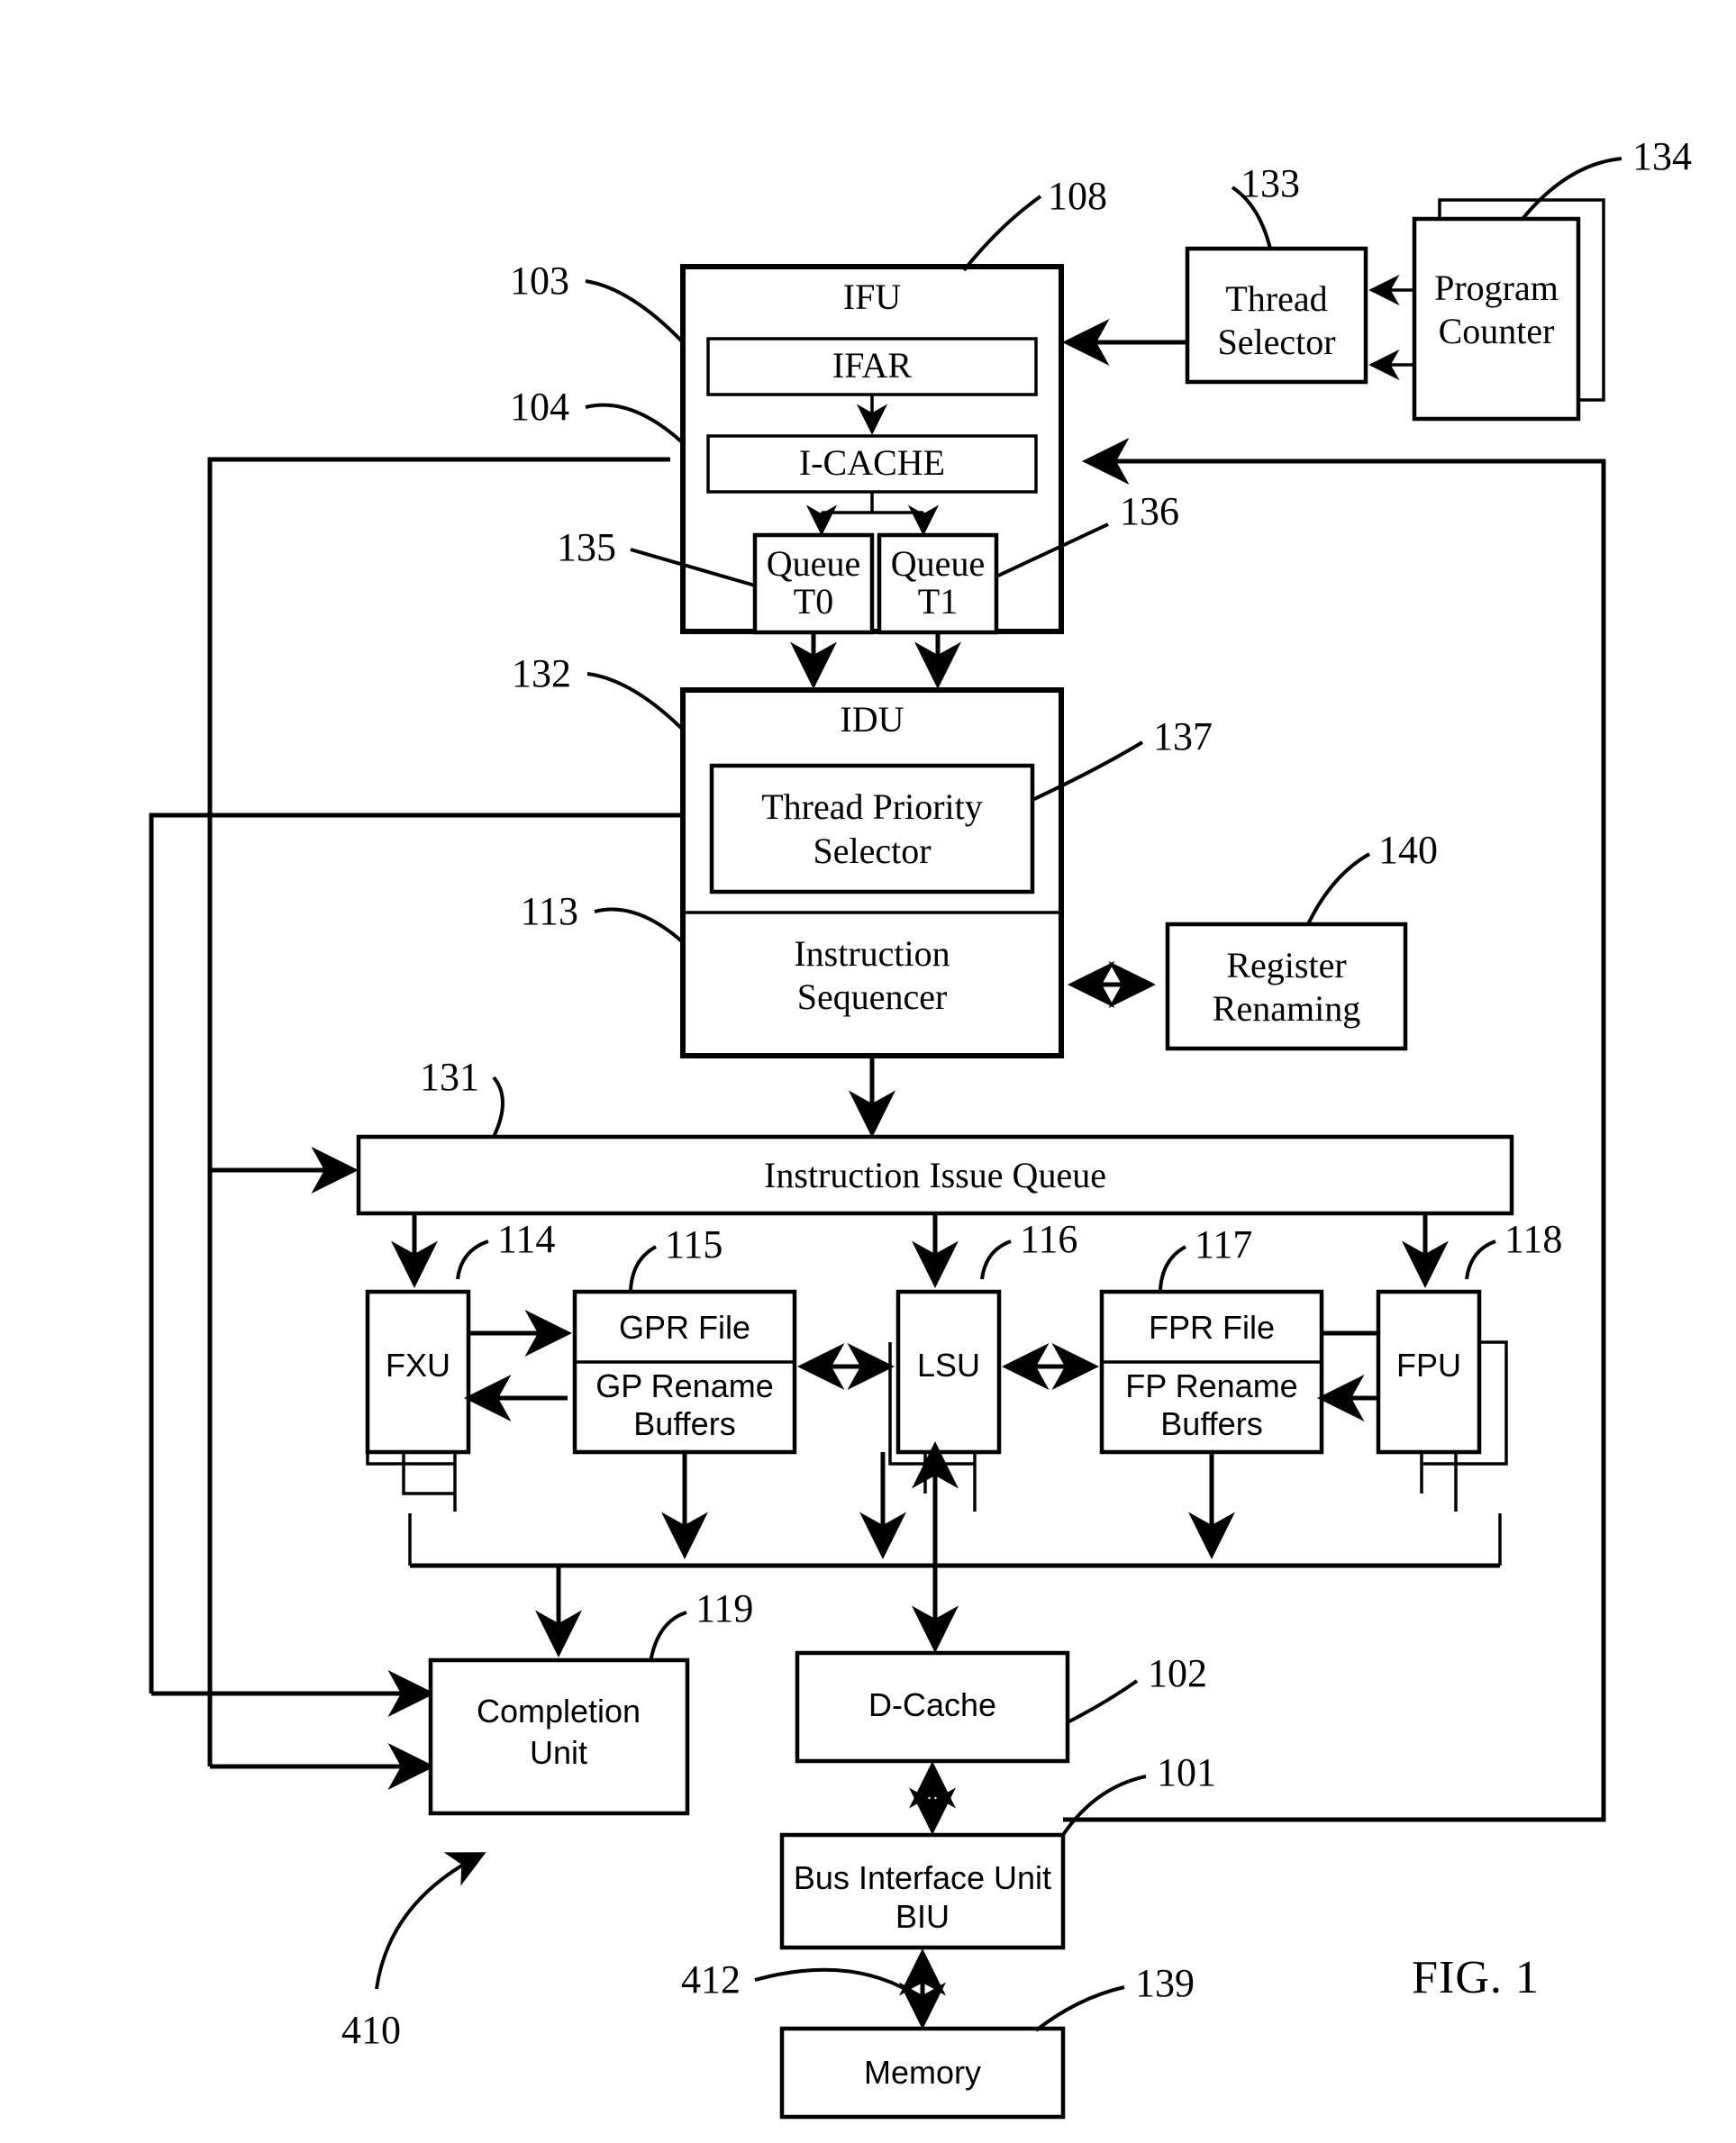  Describe the element at coordinates (1286, 1008) in the screenshot. I see `register-renaming-label-line2: Renaming` at that location.